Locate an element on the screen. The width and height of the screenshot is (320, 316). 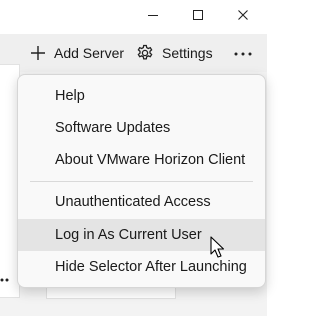
minimize-icon is located at coordinates (153, 17).